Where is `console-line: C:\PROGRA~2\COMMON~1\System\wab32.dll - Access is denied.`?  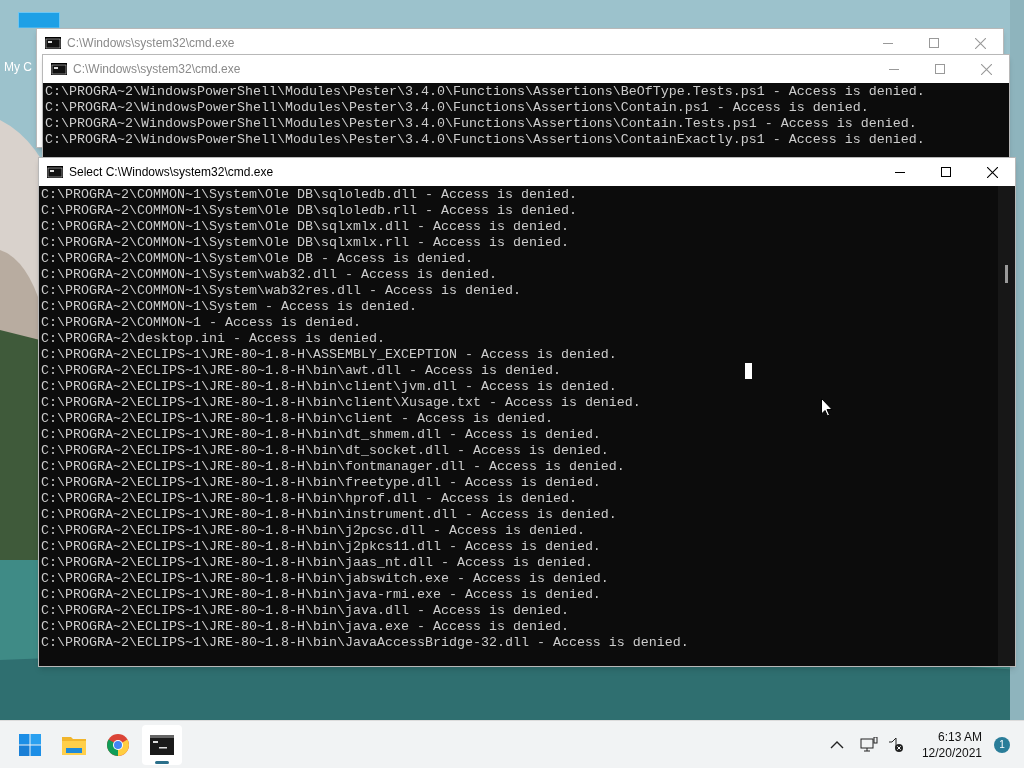 console-line: C:\PROGRA~2\COMMON~1\System\wab32.dll - Access is denied. is located at coordinates (269, 275).